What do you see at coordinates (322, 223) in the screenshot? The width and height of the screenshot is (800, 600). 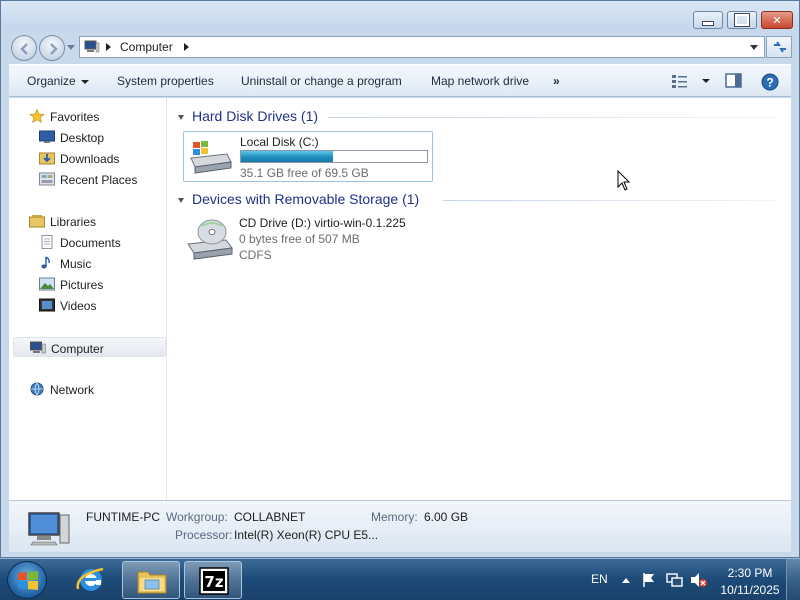 I see `drive-name: CD Drive (D:) virtio-win-0.1.225` at bounding box center [322, 223].